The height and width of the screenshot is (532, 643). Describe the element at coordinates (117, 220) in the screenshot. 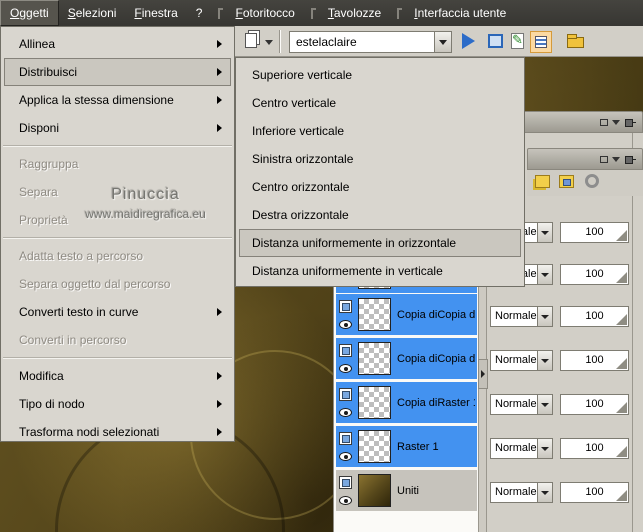

I see `menu-item-proprieta: Proprietà` at that location.